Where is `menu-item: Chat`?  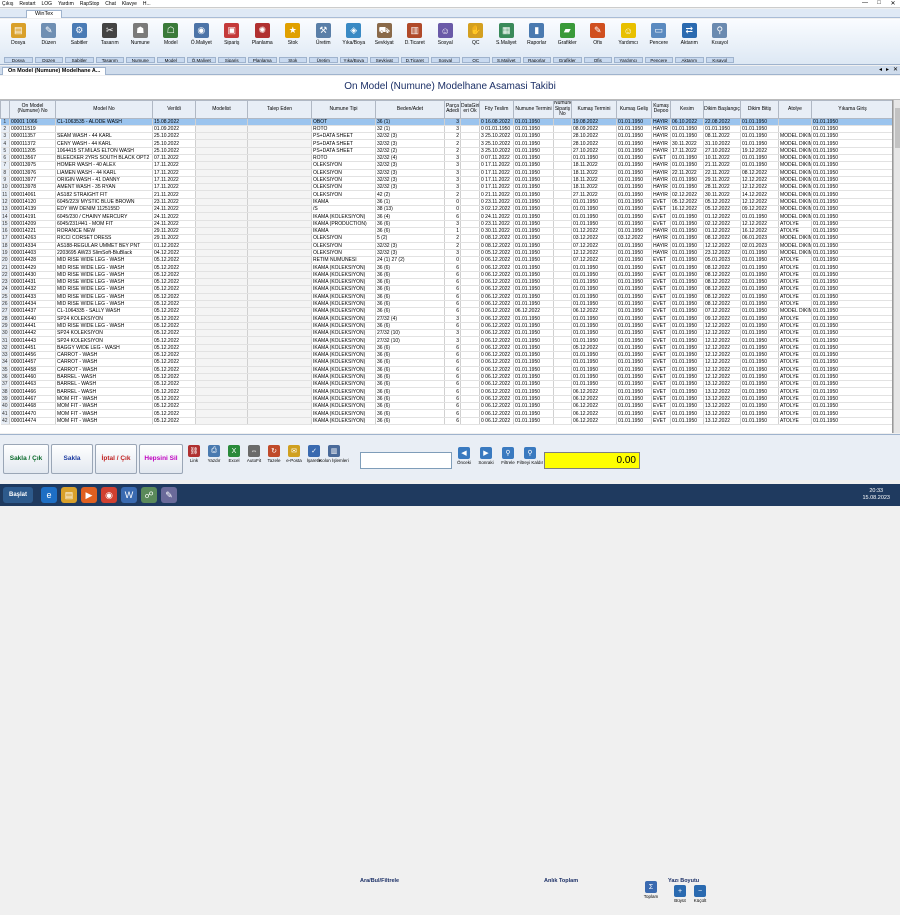
menu-item: Chat is located at coordinates (110, 4).